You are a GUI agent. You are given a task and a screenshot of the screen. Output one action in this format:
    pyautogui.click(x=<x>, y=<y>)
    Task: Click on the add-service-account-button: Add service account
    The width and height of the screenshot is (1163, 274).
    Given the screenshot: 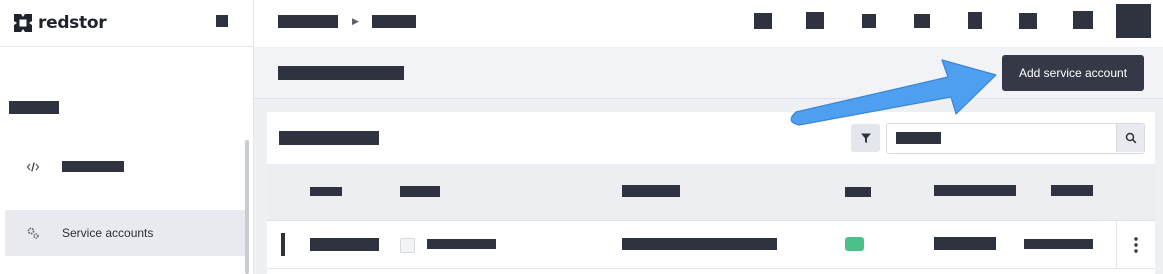 What is the action you would take?
    pyautogui.click(x=1073, y=73)
    